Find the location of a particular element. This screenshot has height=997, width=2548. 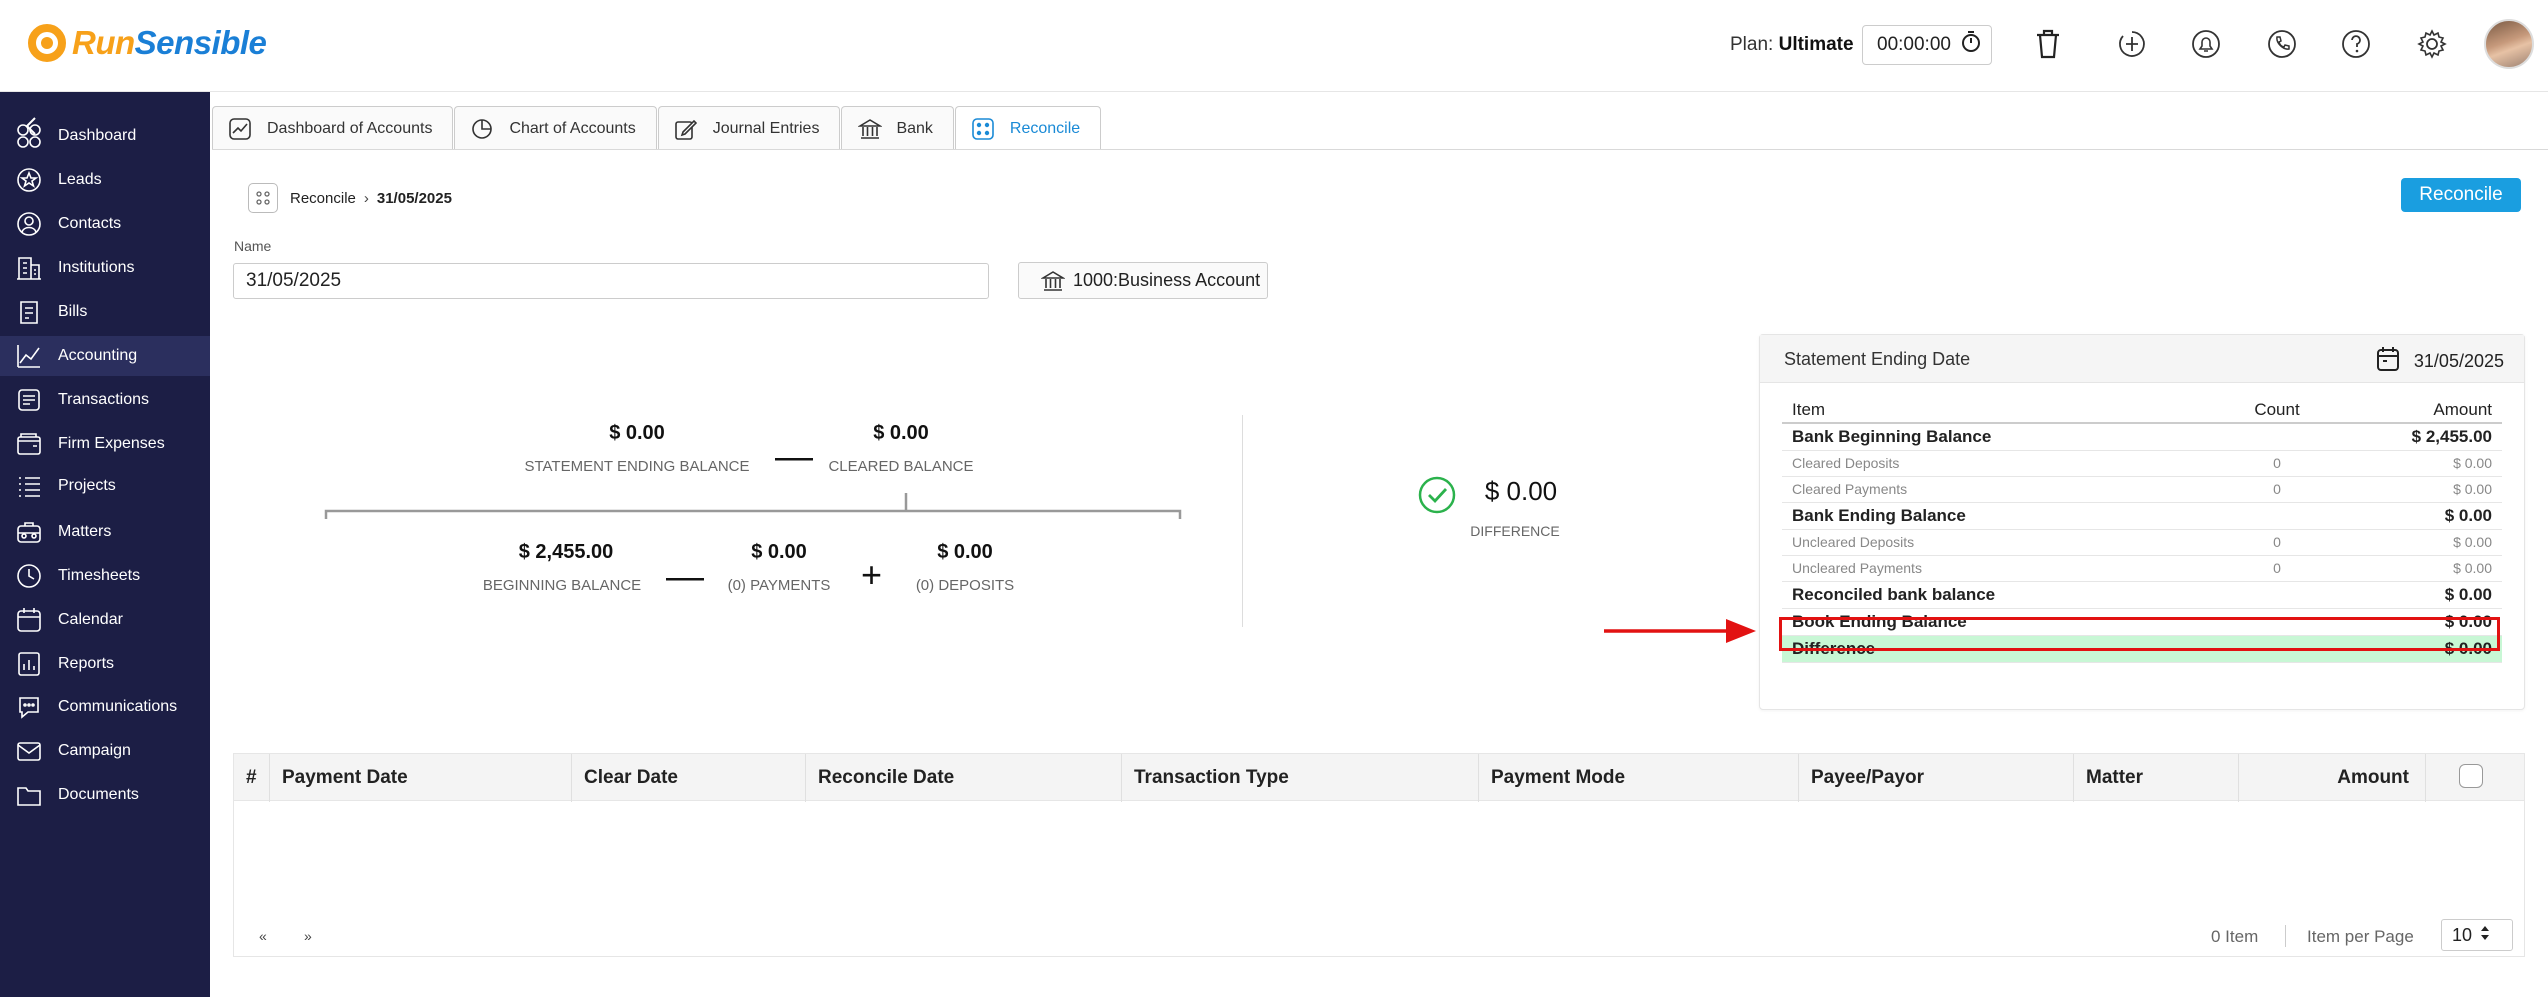

sidebar-item-documents: Documents is located at coordinates (105, 795).